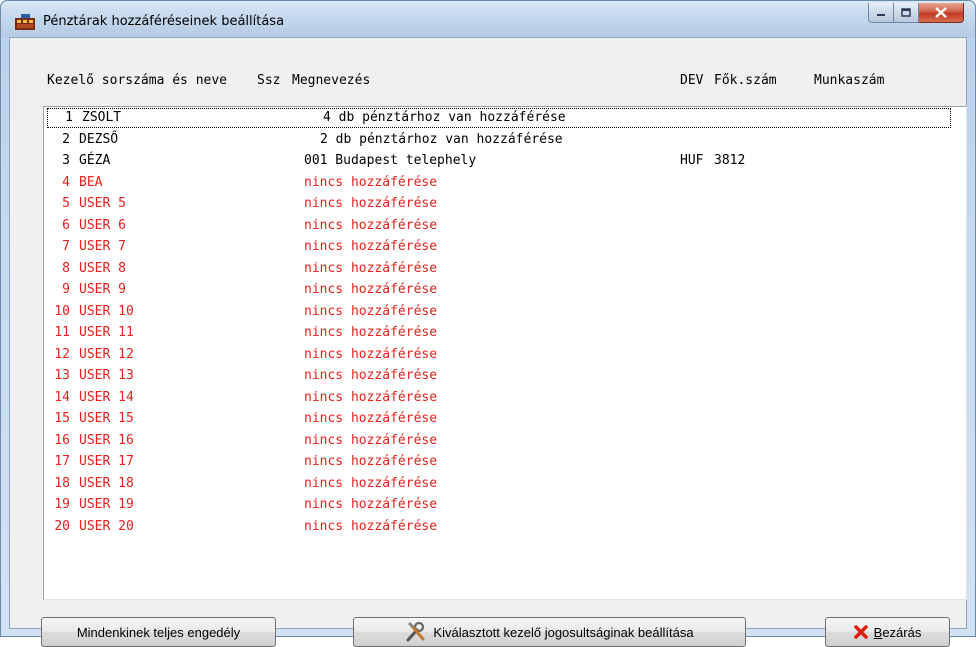 Image resolution: width=976 pixels, height=647 pixels. I want to click on currency: HUF, so click(692, 160).